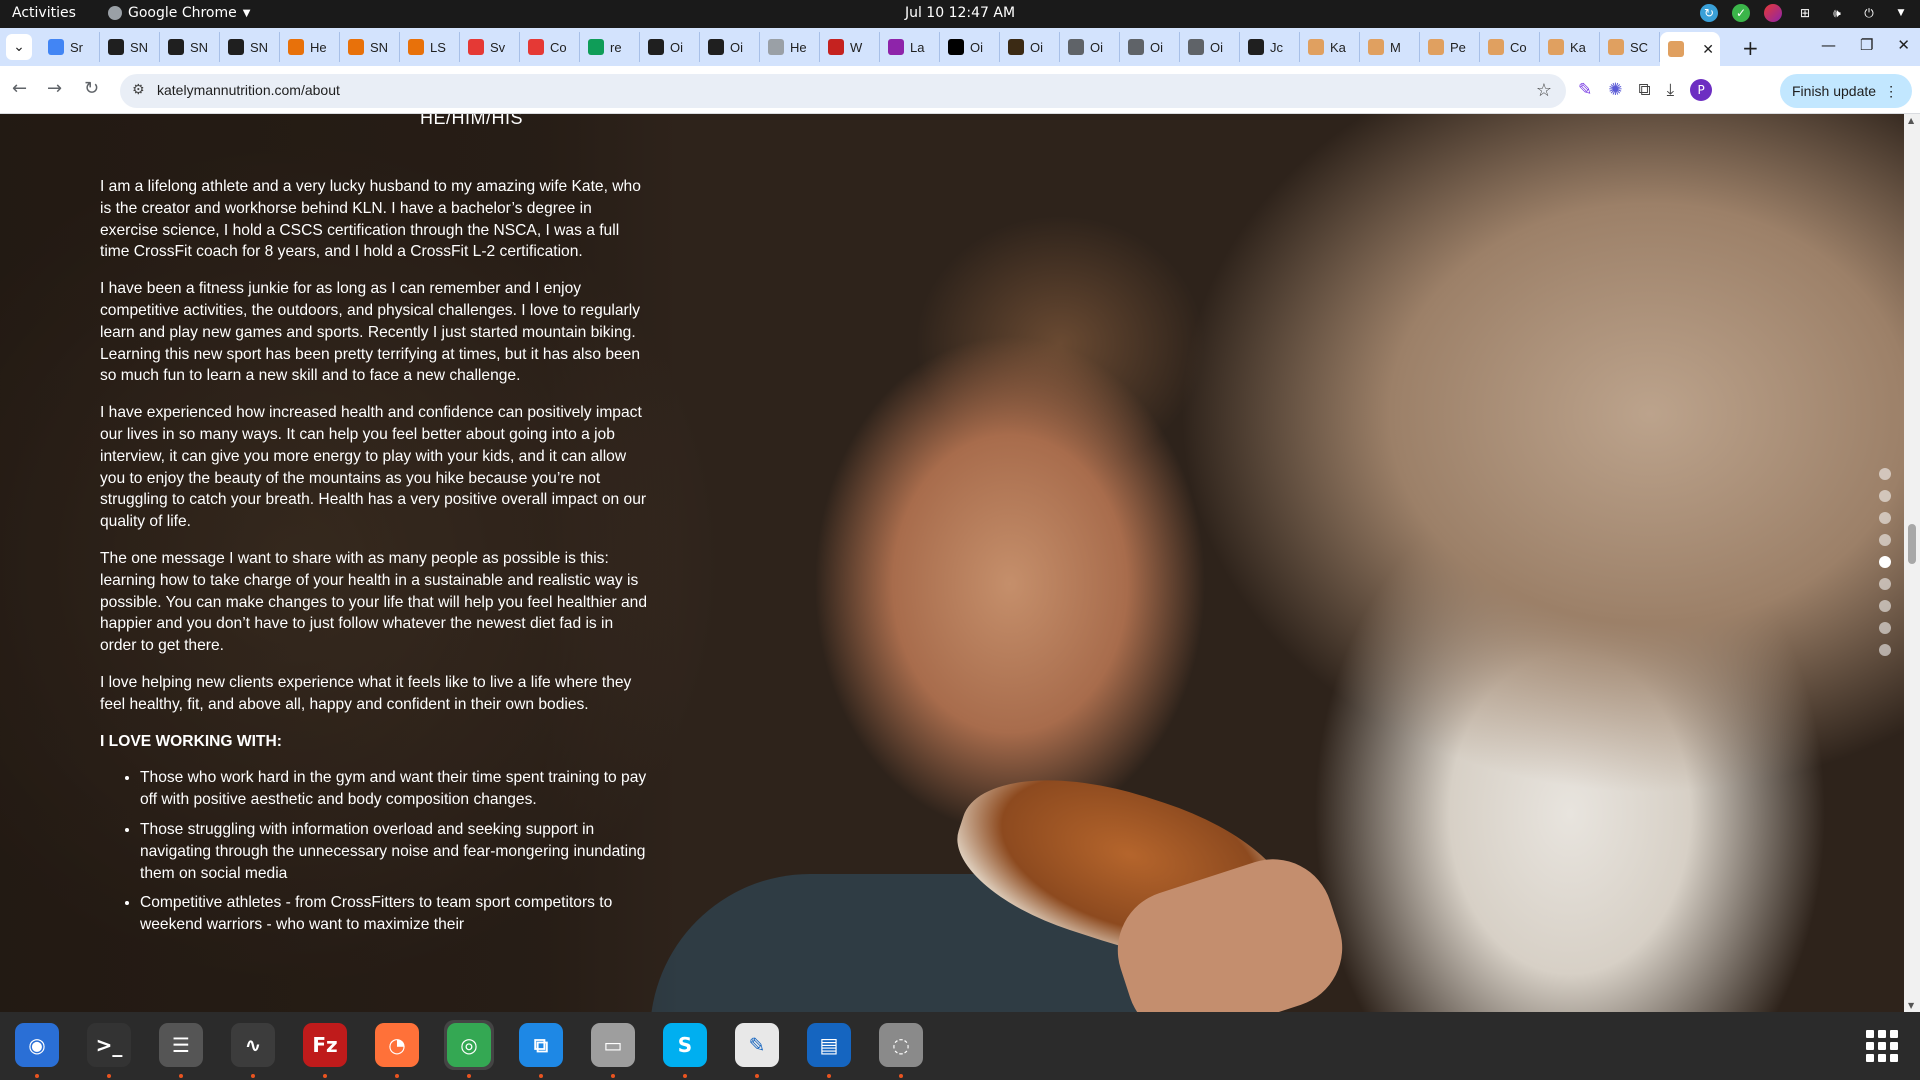 The height and width of the screenshot is (1080, 1920). I want to click on page-scrollbar: ▲ ▼, so click(1912, 563).